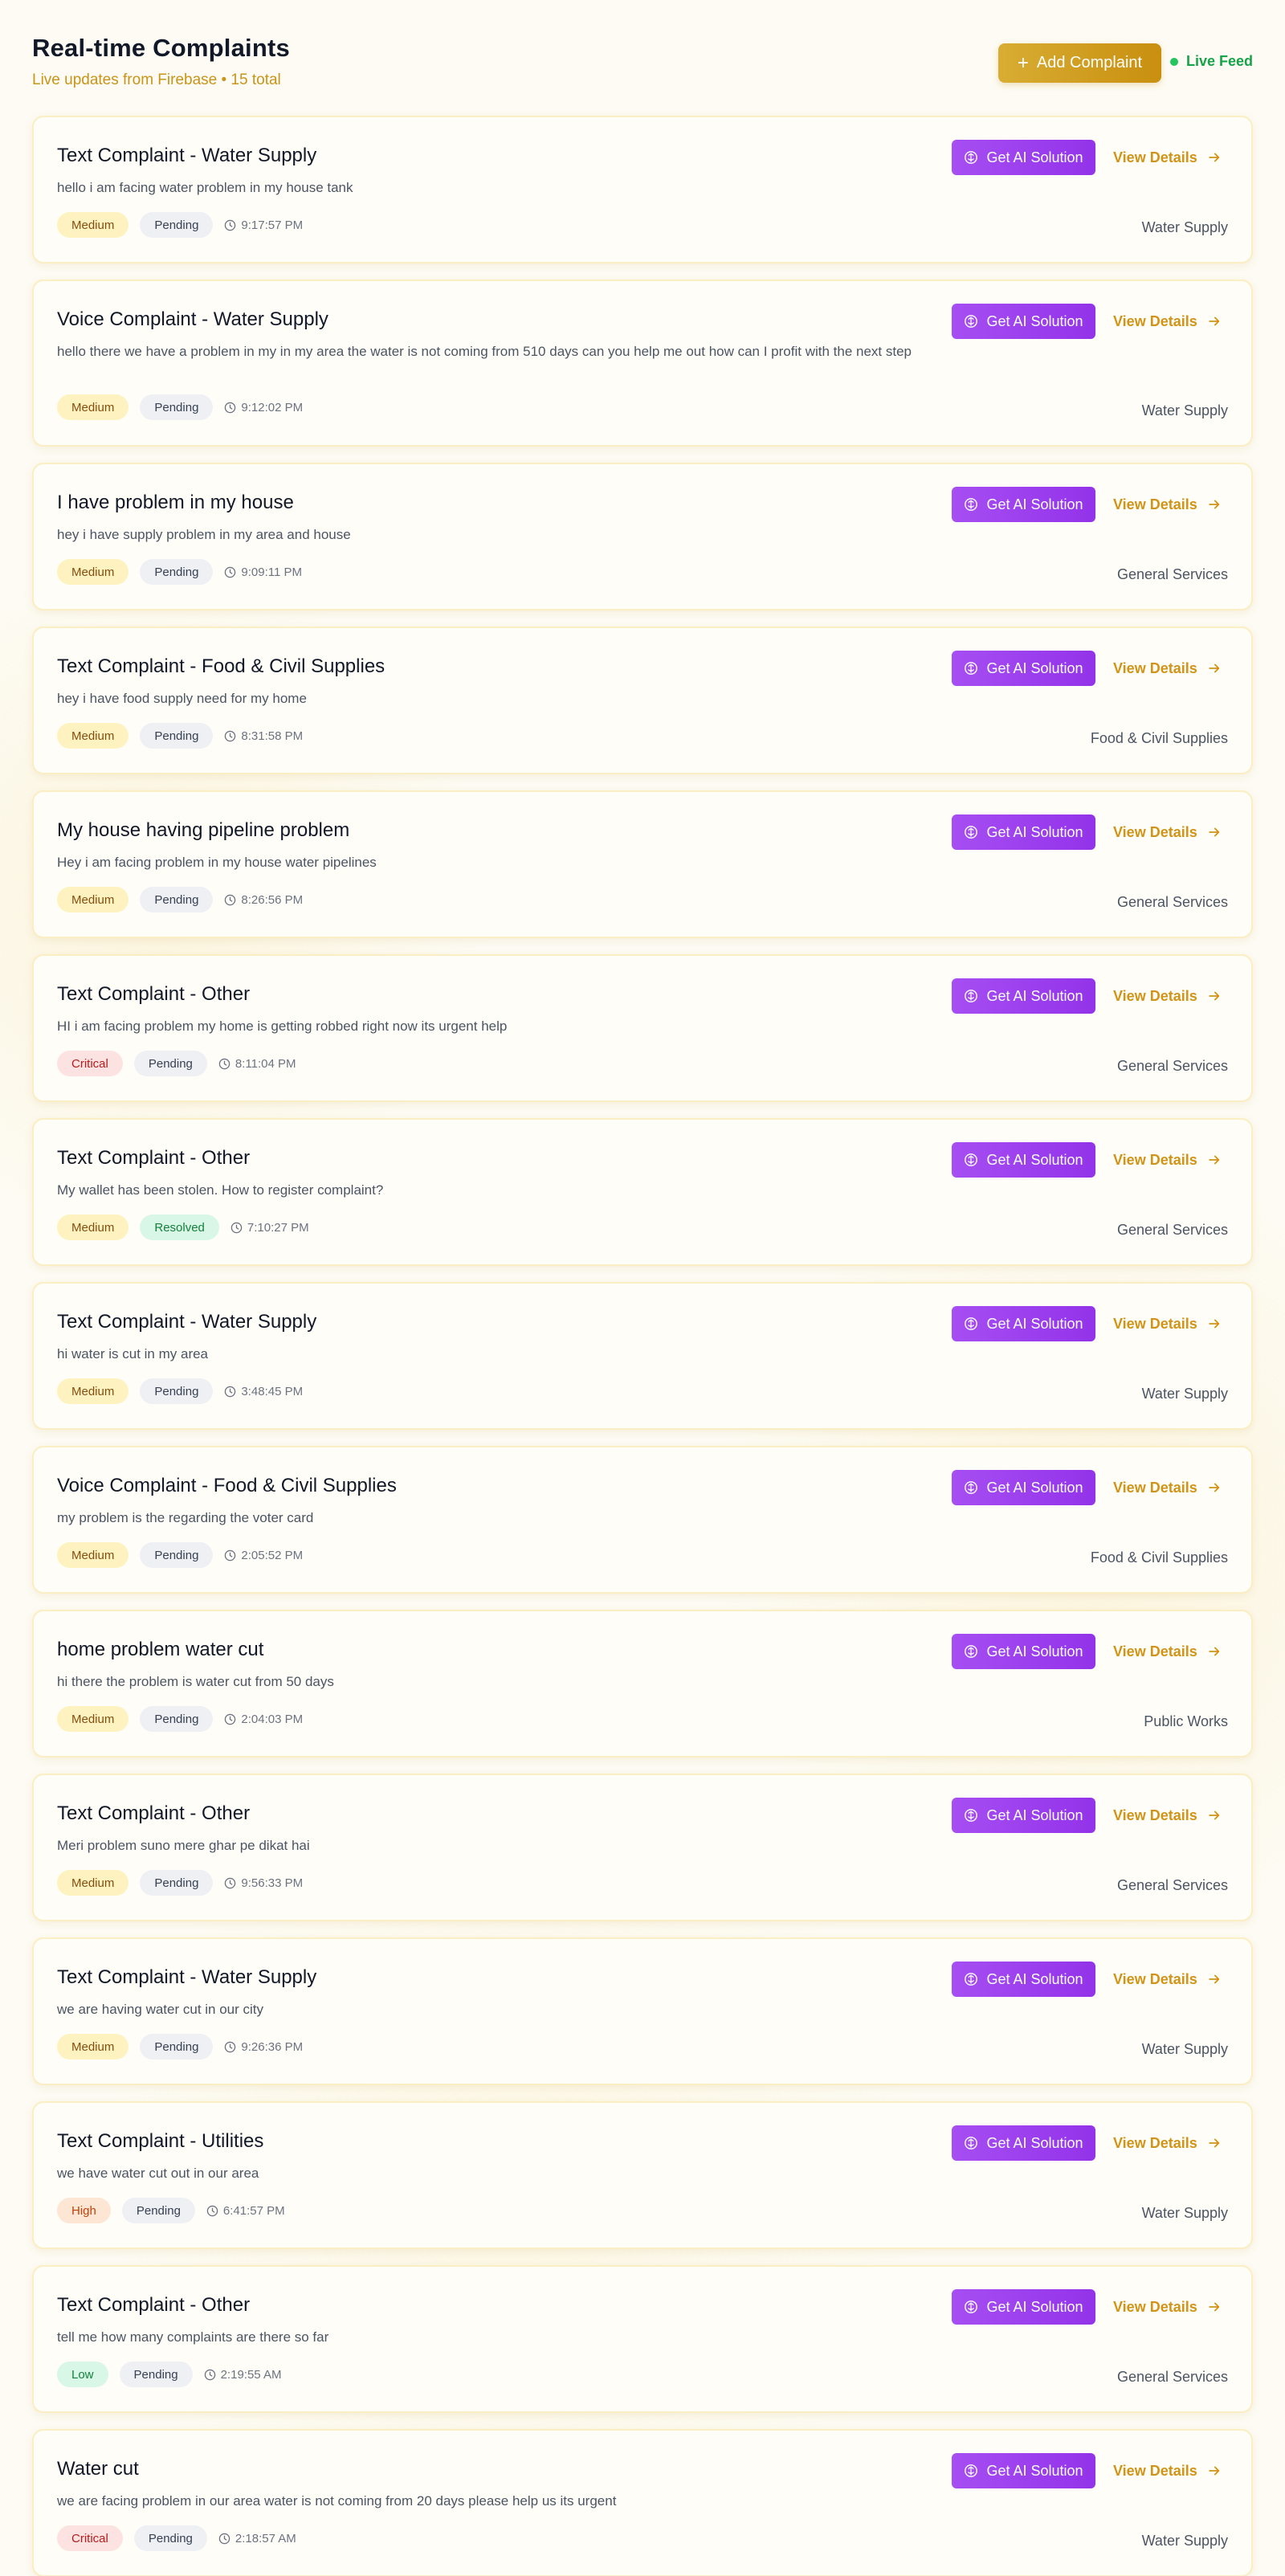 The height and width of the screenshot is (2576, 1285). Describe the element at coordinates (272, 572) in the screenshot. I see `complaint-time-text: 9:09:11 PM` at that location.